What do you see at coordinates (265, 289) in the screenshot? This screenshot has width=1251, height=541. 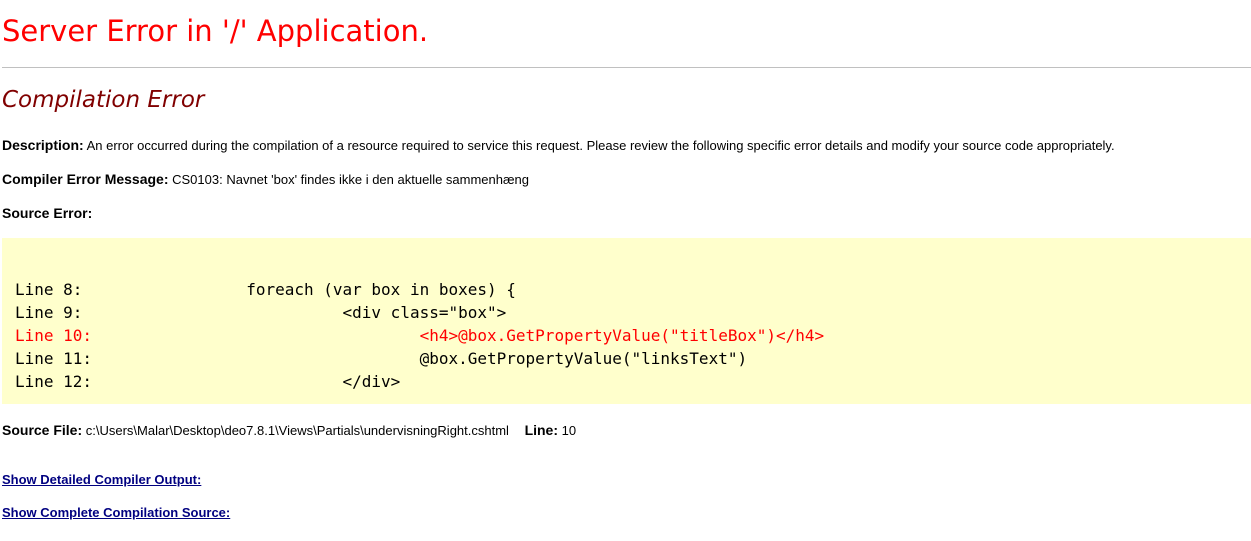 I see `code-line: Line 8: foreach (var box in boxes) {` at bounding box center [265, 289].